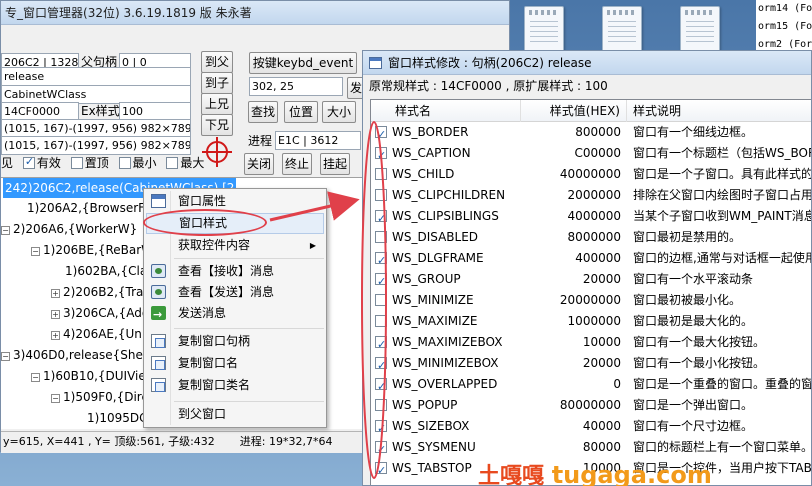  Describe the element at coordinates (92, 250) in the screenshot. I see `tree-node: −1)206BE,{ReBarW` at that location.